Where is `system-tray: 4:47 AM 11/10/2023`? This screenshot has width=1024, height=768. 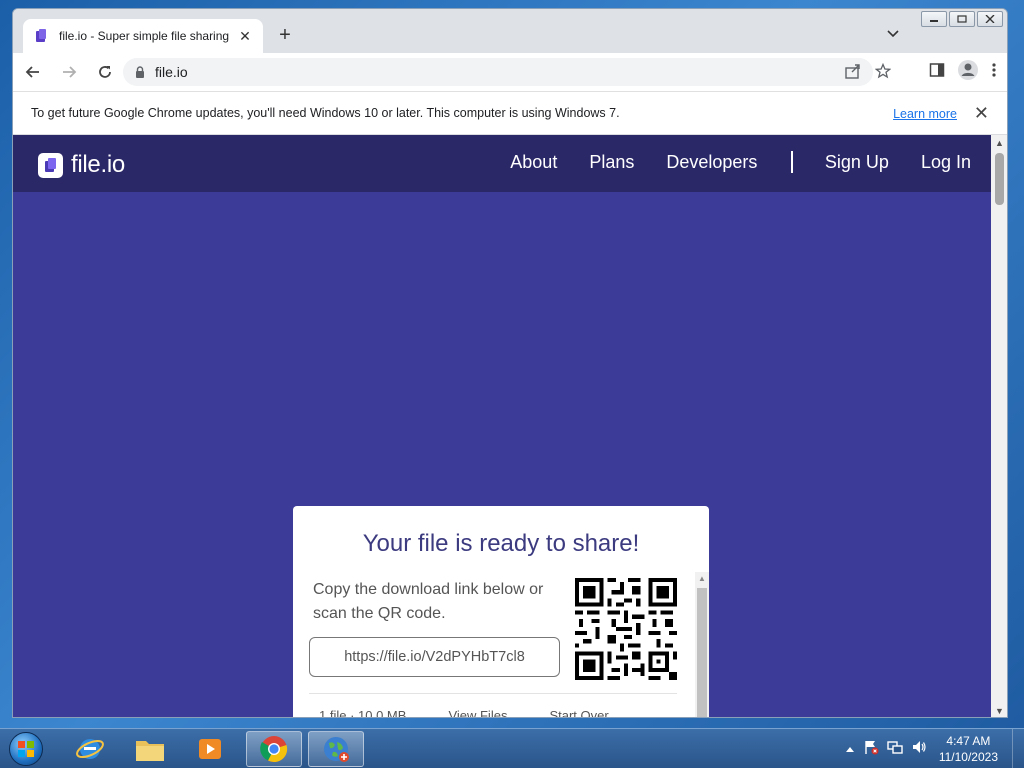
system-tray: 4:47 AM 11/10/2023 is located at coordinates (934, 748).